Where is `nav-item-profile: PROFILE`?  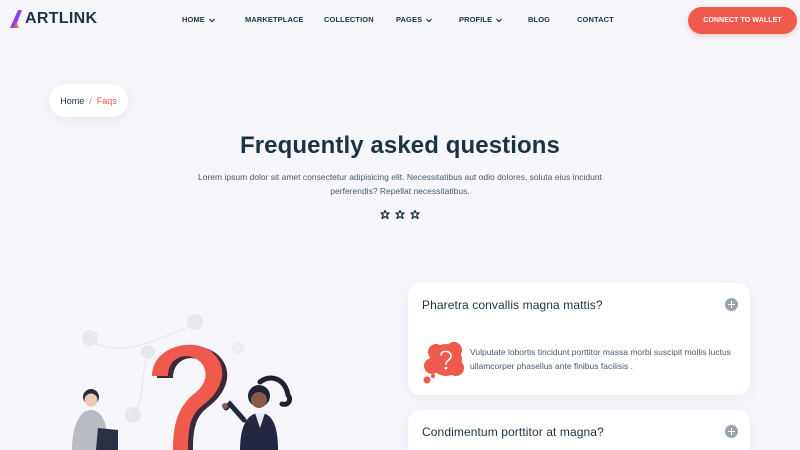
nav-item-profile: PROFILE is located at coordinates (481, 20).